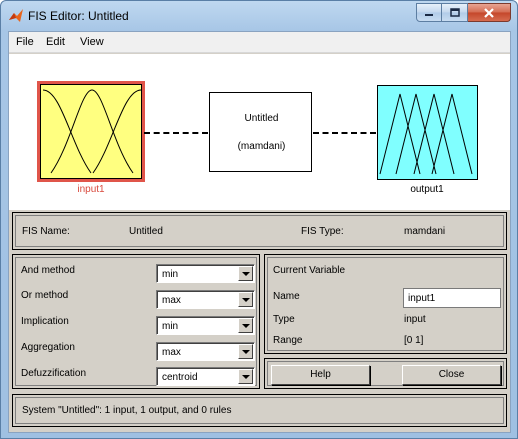  Describe the element at coordinates (180, 377) in the screenshot. I see `defuzzification-value: centroid` at that location.